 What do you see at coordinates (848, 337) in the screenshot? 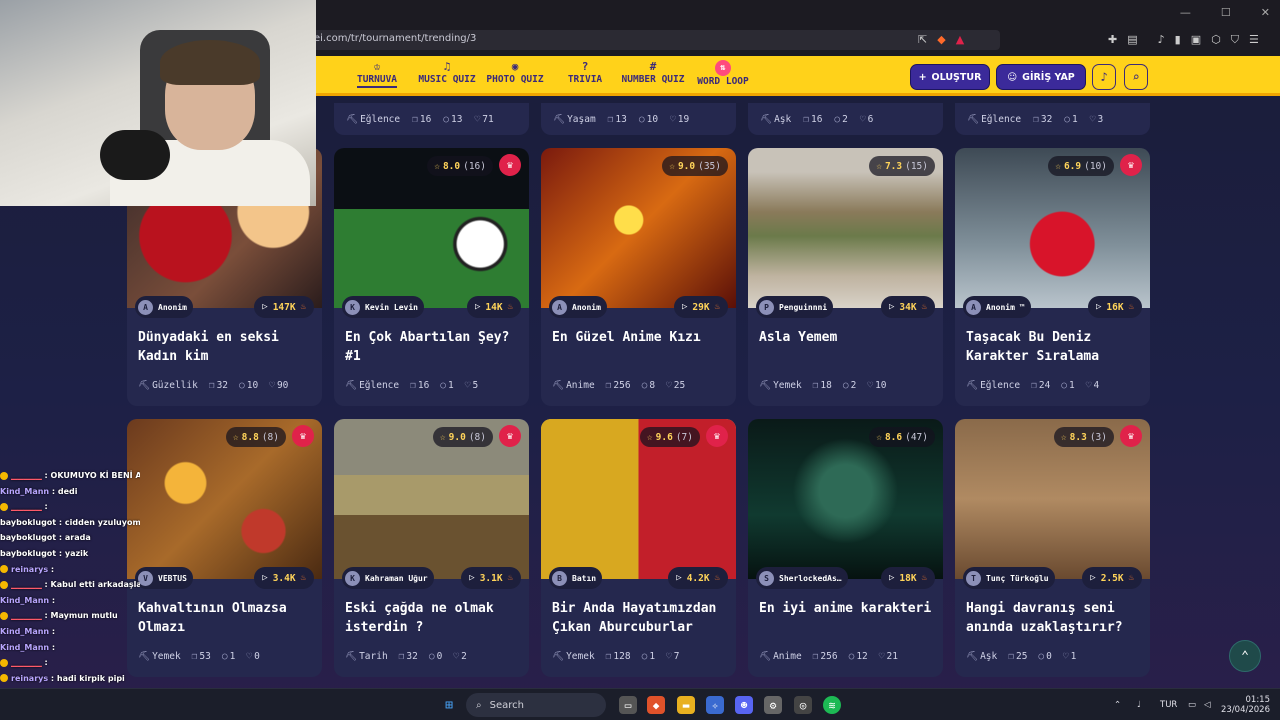
I see `card-title: Asla Yemem` at bounding box center [848, 337].